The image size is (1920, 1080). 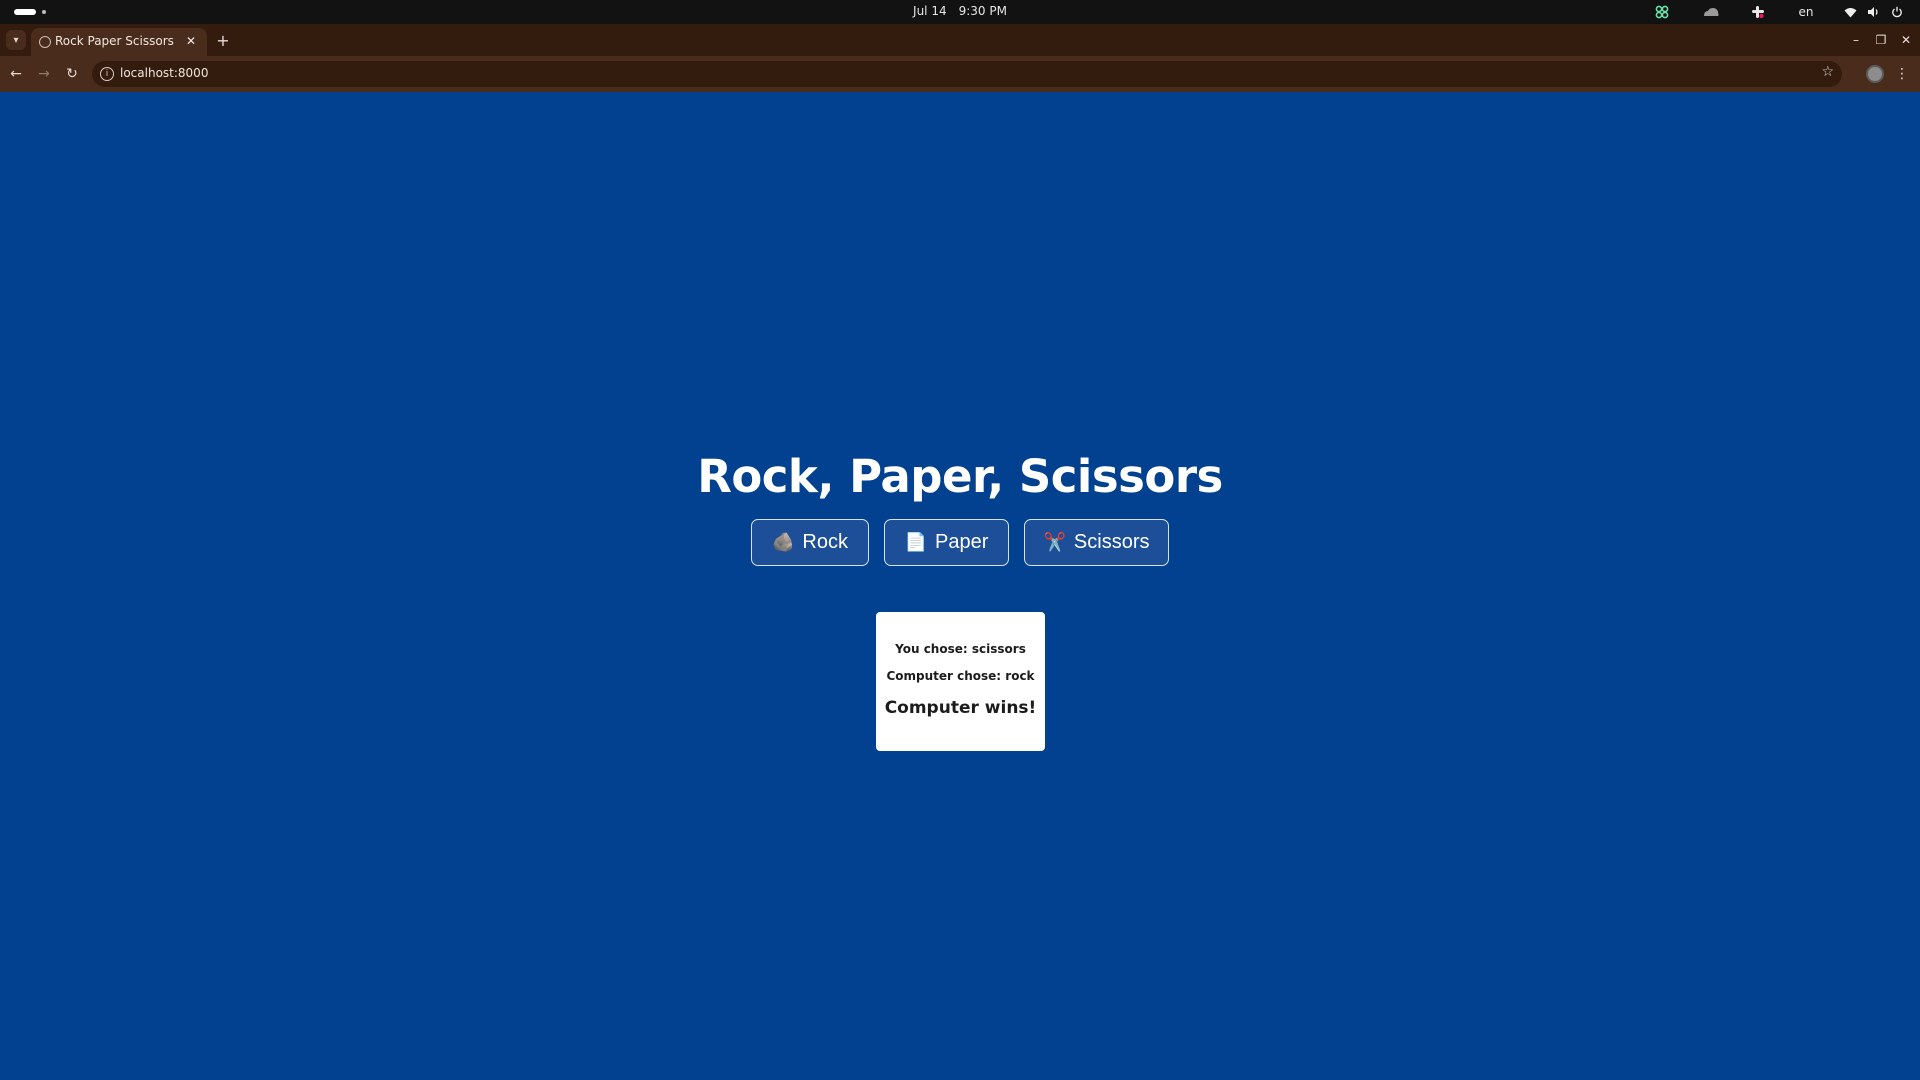 What do you see at coordinates (1856, 40) in the screenshot?
I see `minimize-icon: –` at bounding box center [1856, 40].